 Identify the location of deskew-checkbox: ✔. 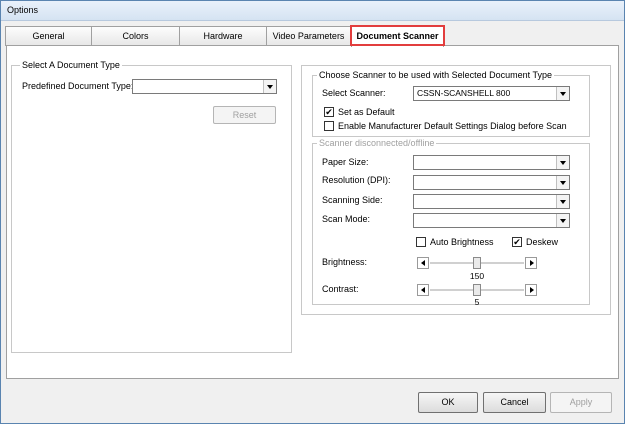
(517, 242).